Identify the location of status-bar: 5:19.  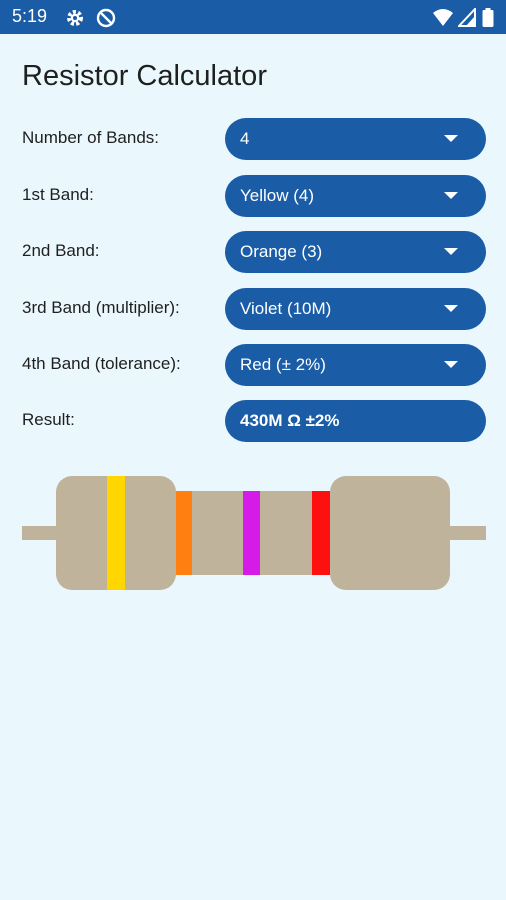
(253, 17).